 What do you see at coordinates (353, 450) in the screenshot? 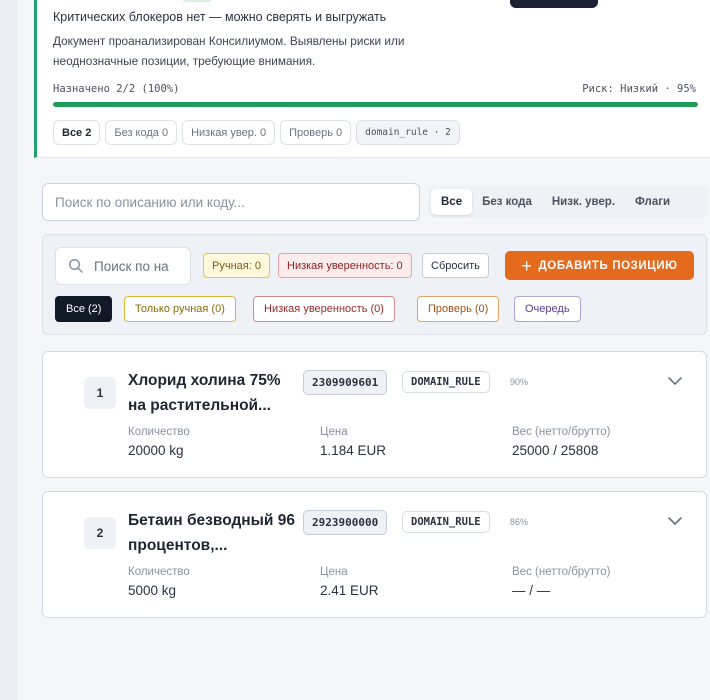
I see `price-value: 1.184 EUR` at bounding box center [353, 450].